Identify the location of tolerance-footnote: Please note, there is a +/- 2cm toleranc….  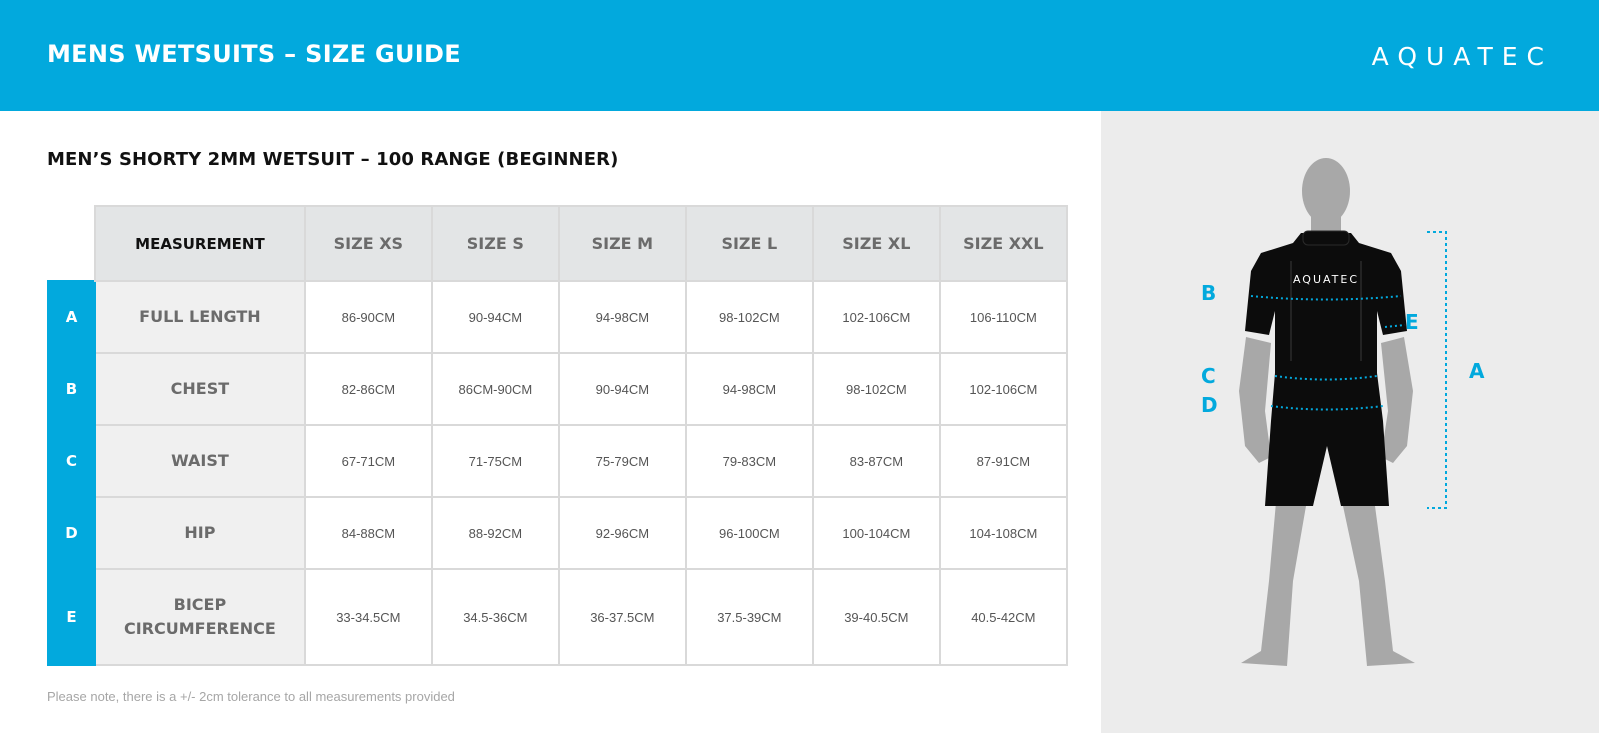
(251, 696).